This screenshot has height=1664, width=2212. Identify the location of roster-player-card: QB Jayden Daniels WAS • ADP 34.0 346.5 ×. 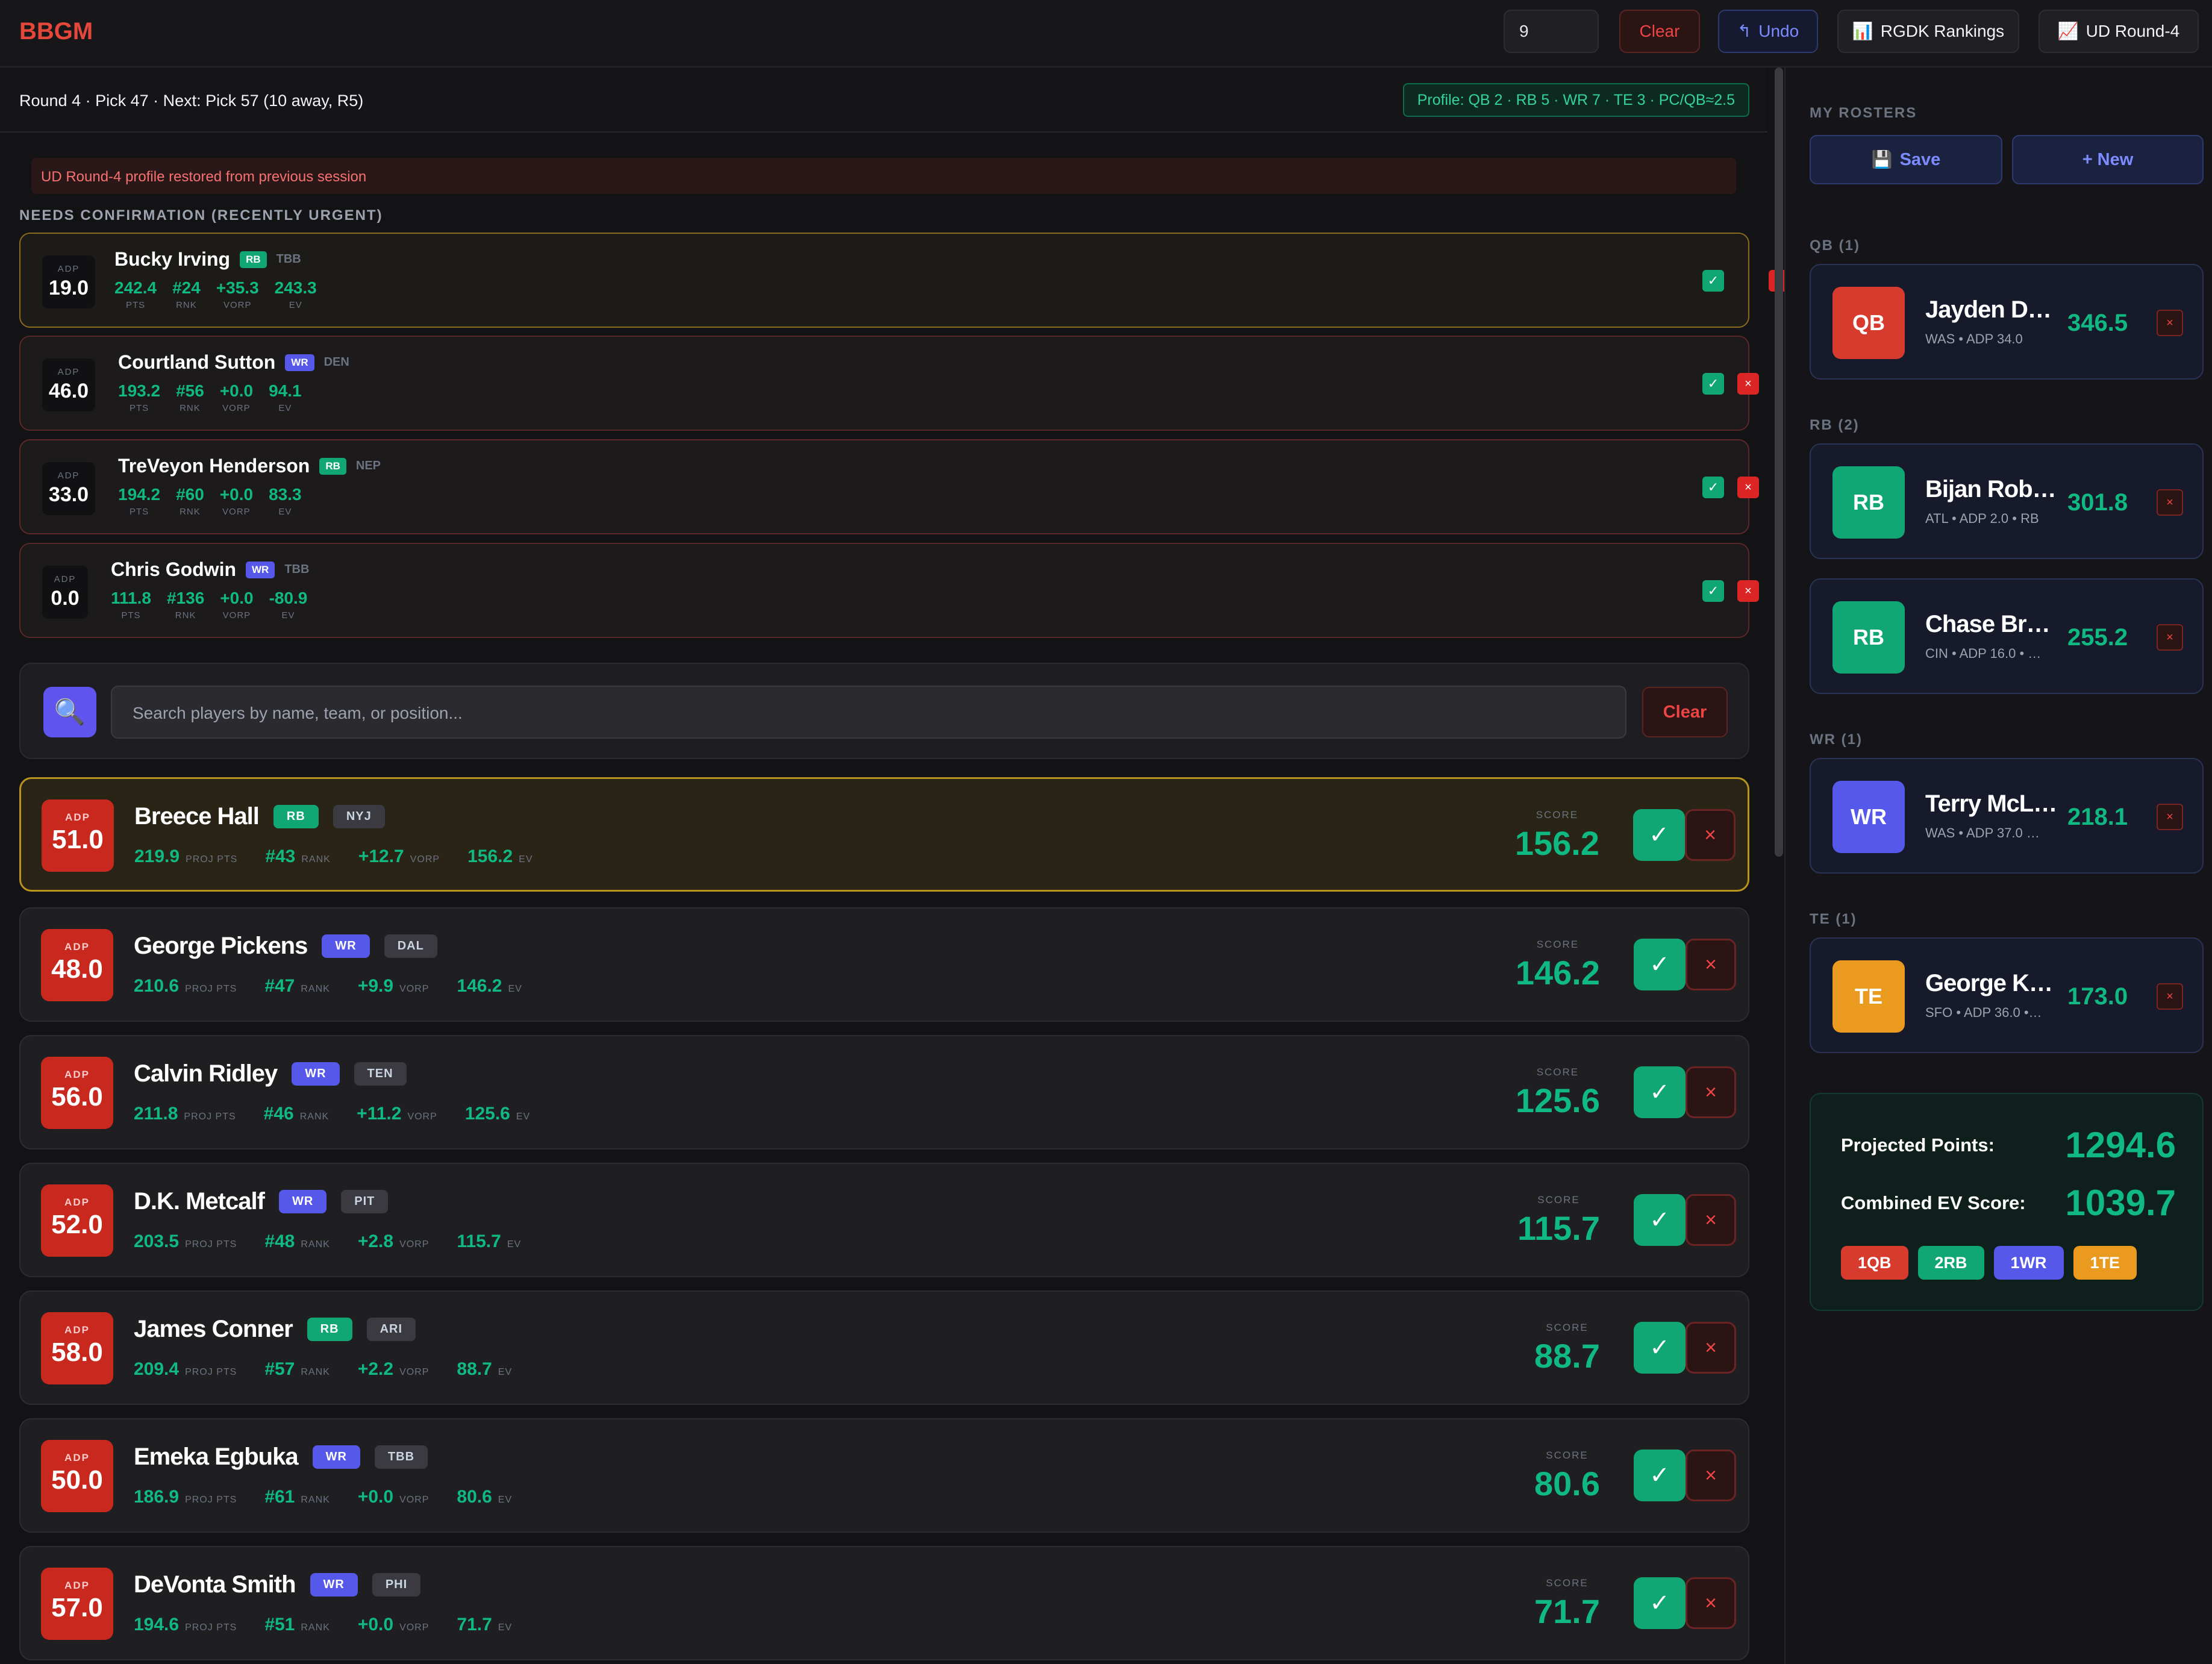
(2007, 322).